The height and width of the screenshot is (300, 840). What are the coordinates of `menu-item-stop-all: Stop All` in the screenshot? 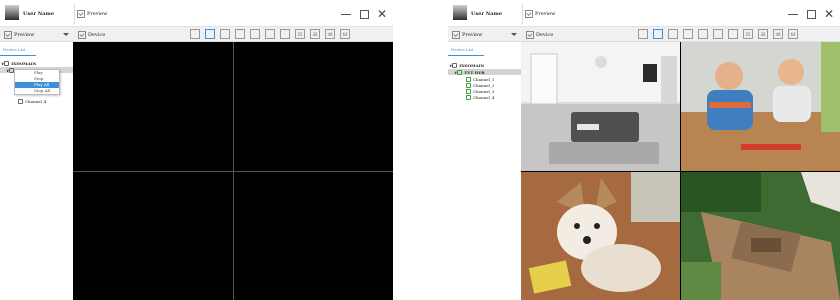 It's located at (37, 91).